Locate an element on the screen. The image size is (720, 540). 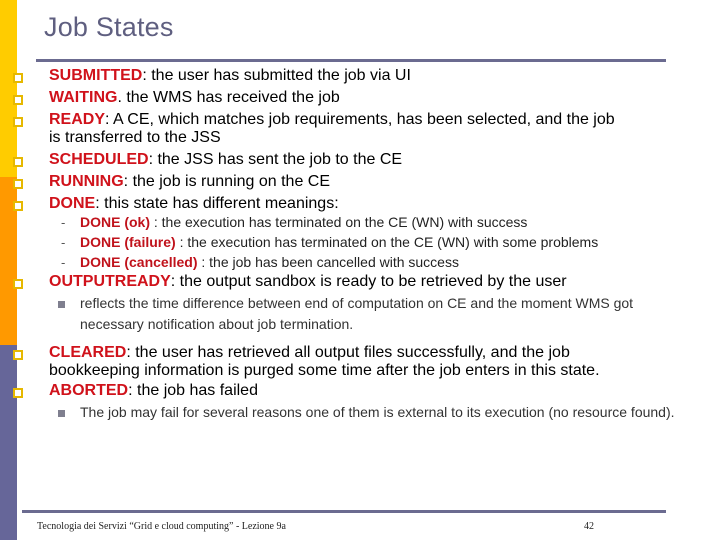
state-name: WAITING is located at coordinates (83, 97).